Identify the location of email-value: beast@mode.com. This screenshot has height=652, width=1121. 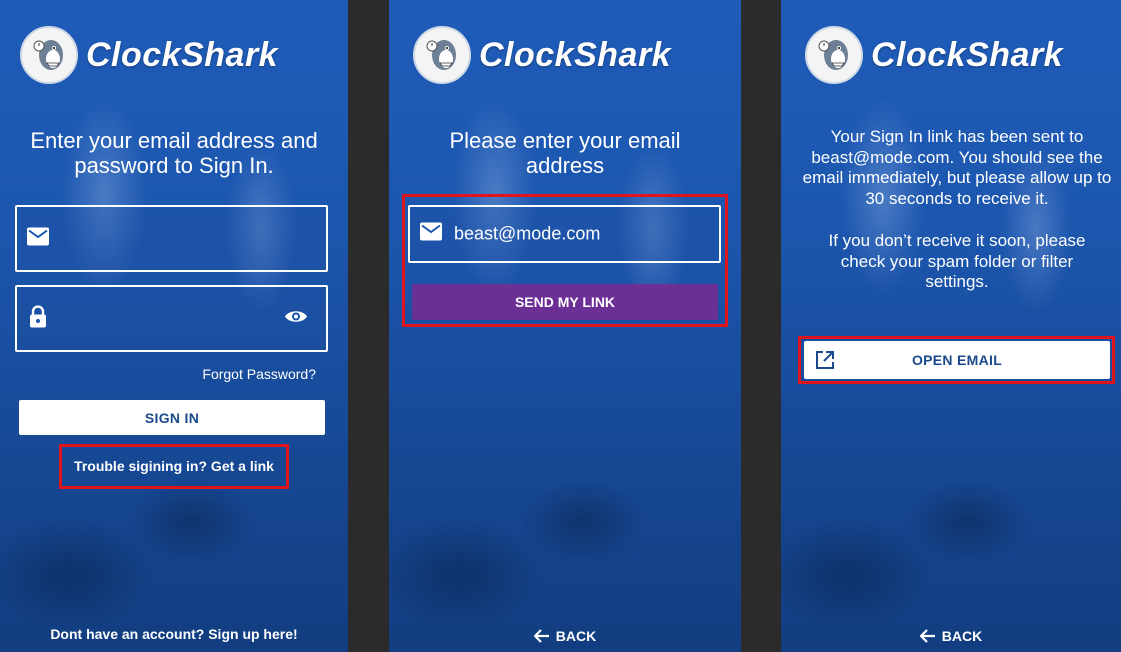
(527, 233).